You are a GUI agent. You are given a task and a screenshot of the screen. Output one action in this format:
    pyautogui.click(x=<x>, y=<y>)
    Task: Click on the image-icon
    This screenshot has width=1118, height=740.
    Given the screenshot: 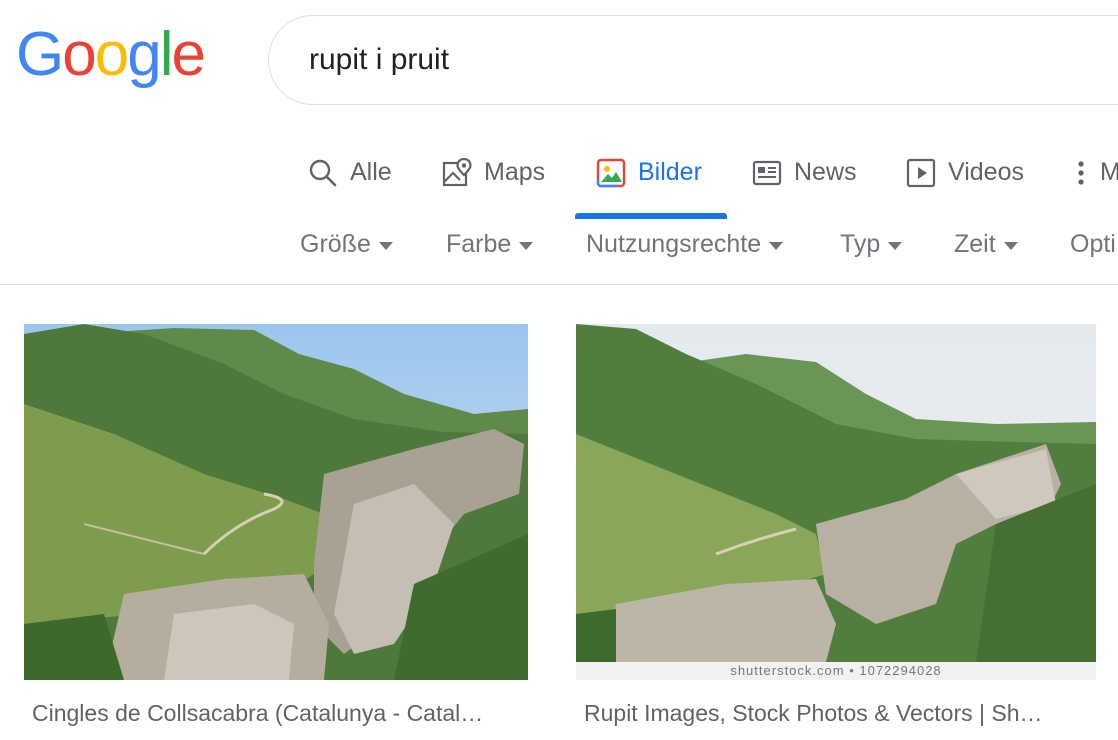 What is the action you would take?
    pyautogui.click(x=611, y=173)
    